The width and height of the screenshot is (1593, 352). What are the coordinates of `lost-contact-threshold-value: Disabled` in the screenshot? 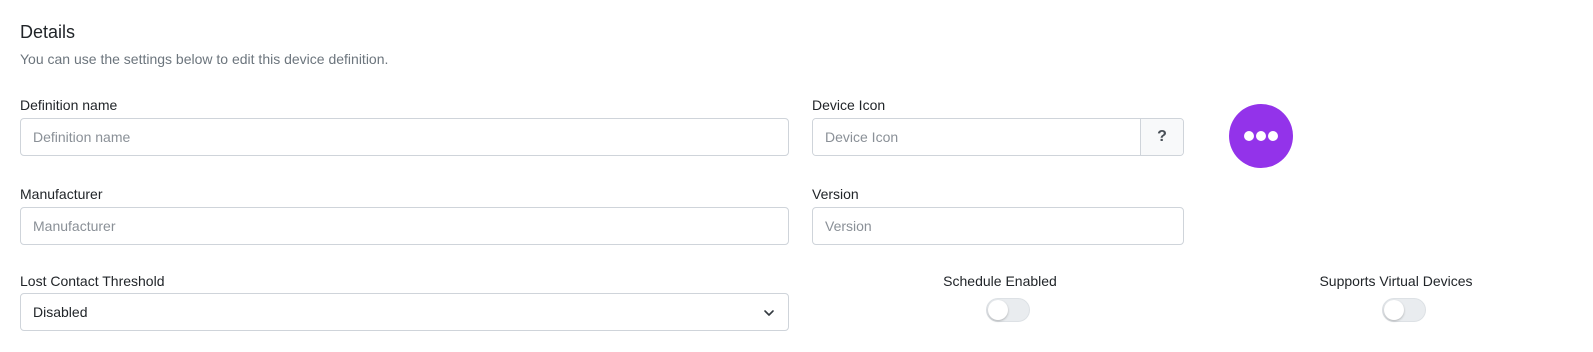 It's located at (60, 312).